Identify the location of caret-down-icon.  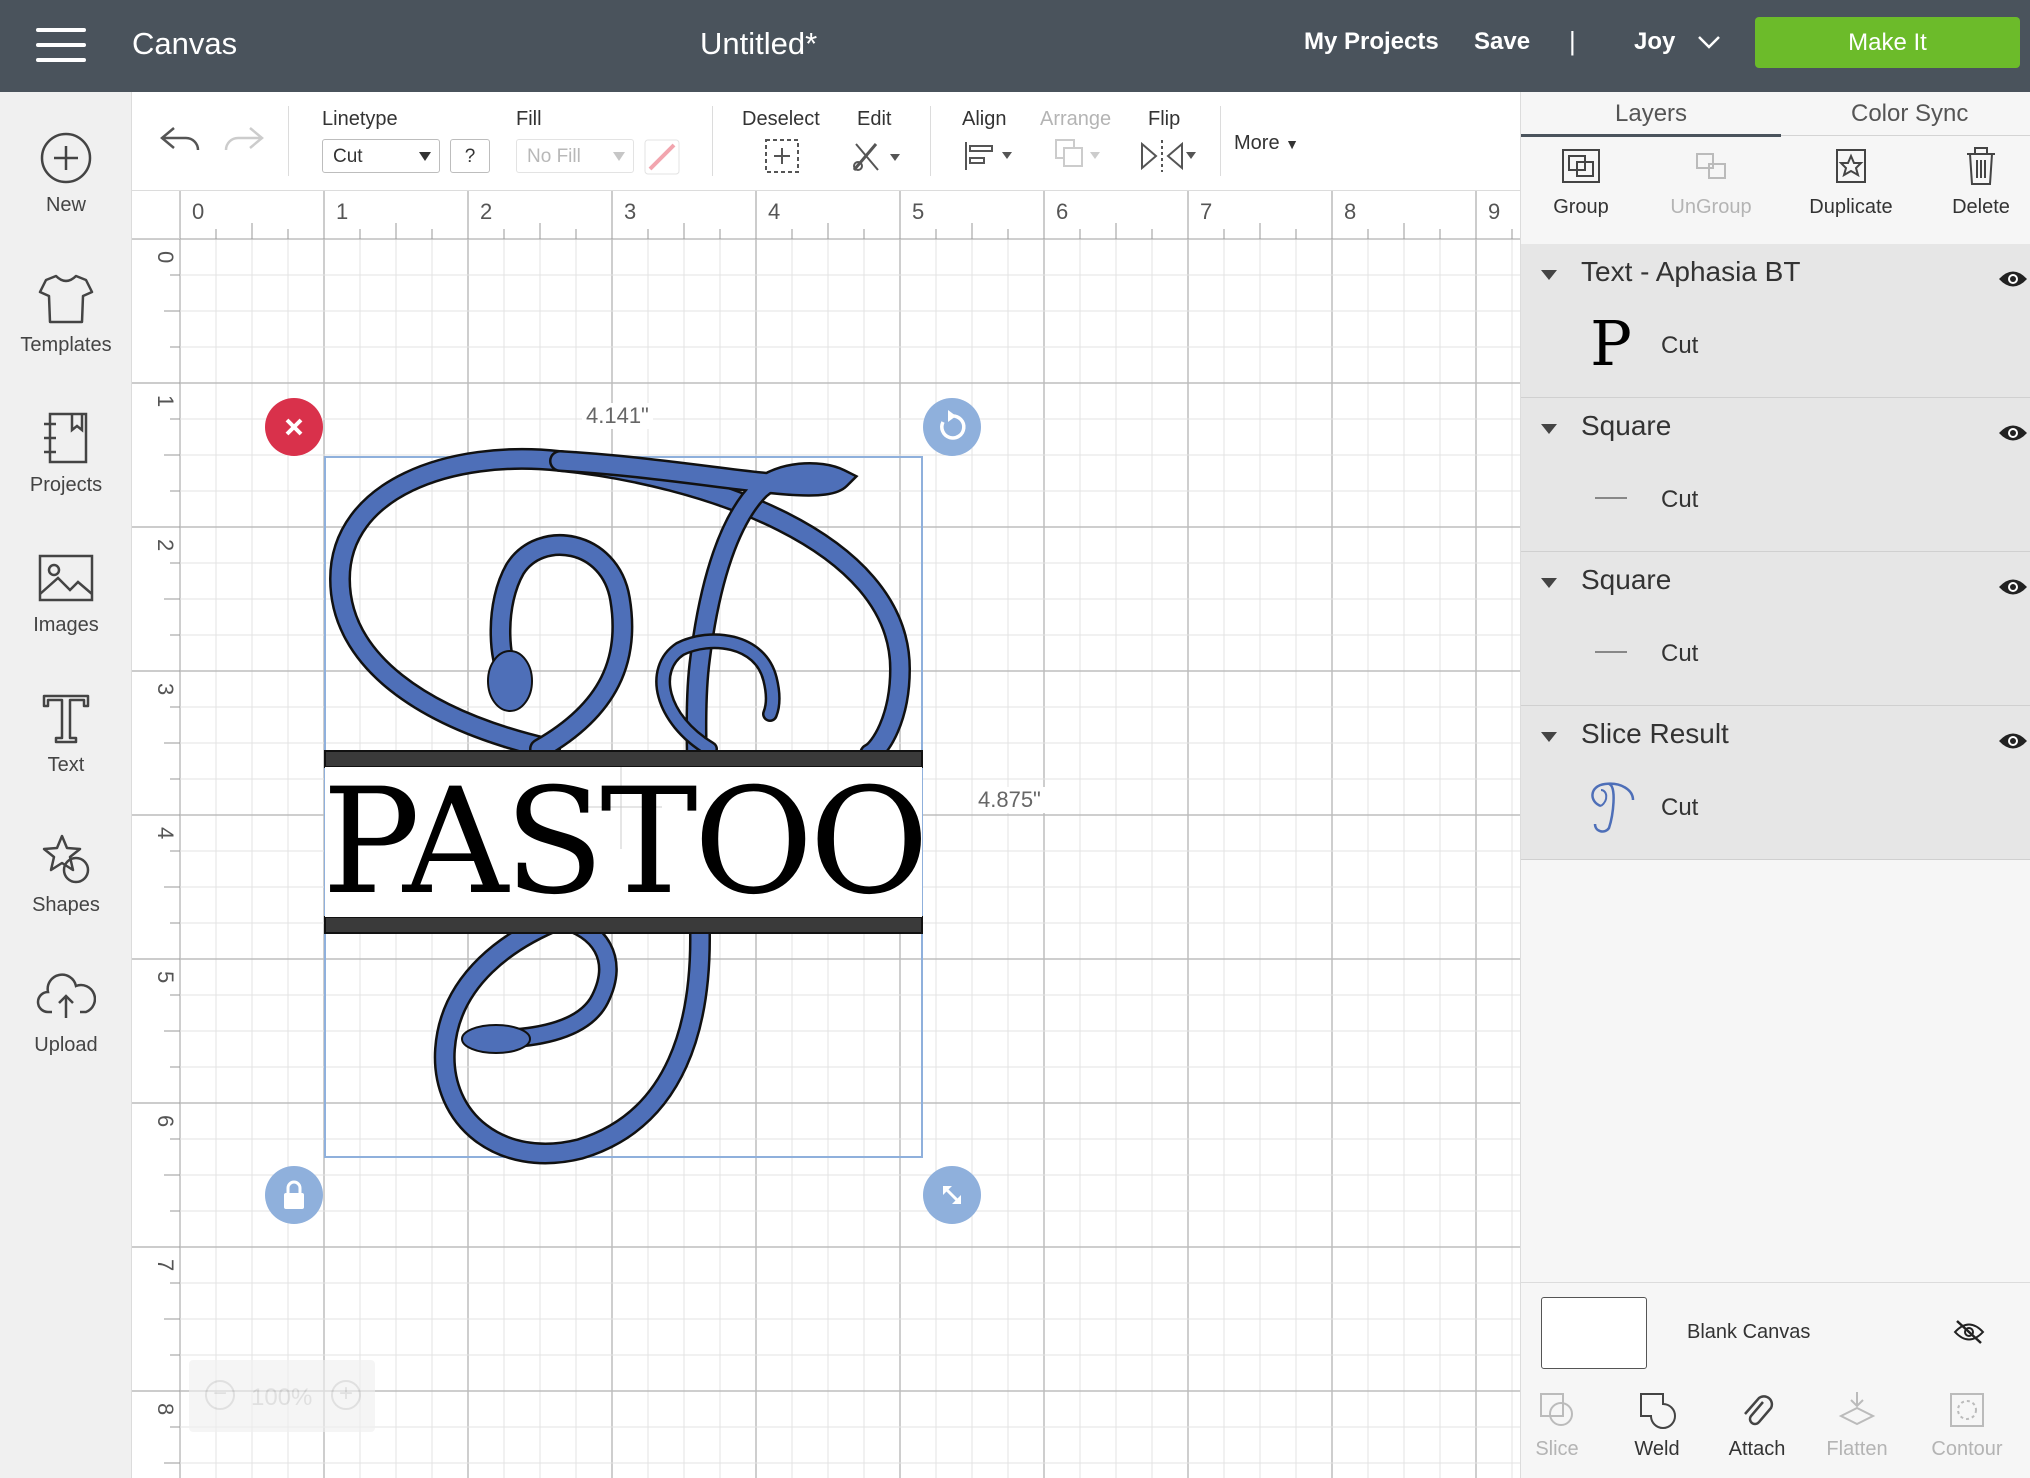
(425, 156).